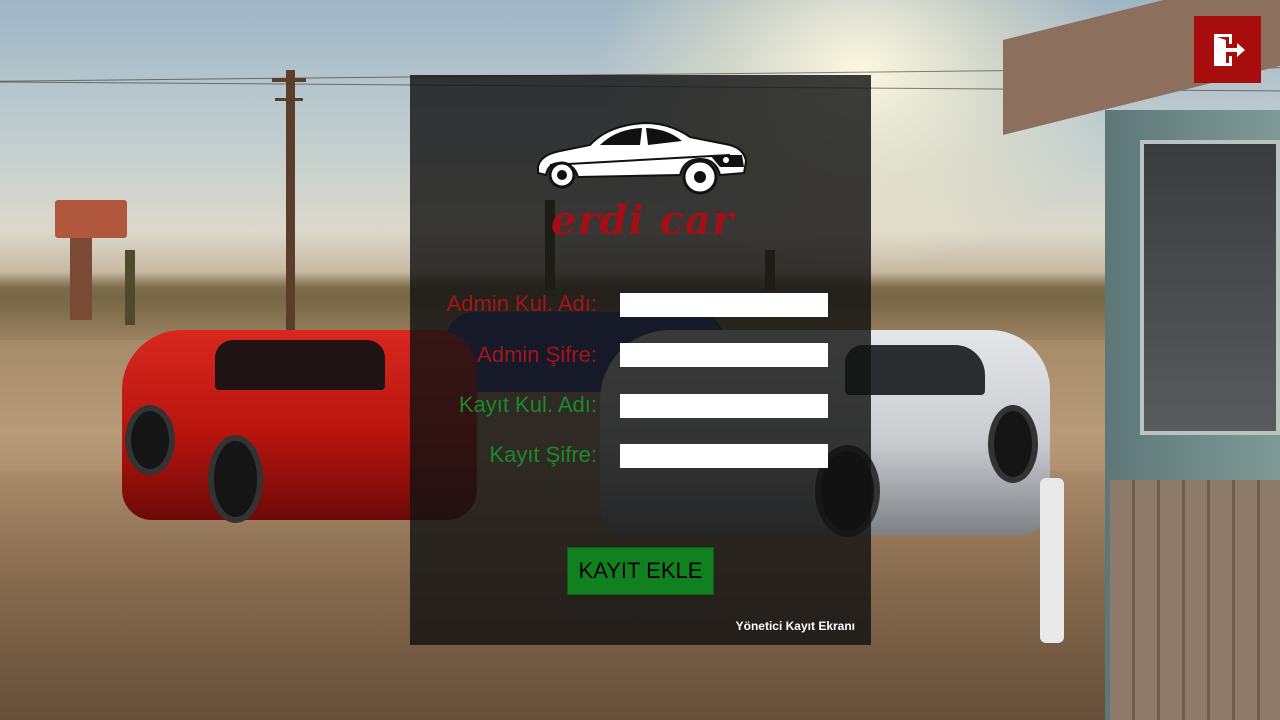  I want to click on utility-pole, so click(290, 200).